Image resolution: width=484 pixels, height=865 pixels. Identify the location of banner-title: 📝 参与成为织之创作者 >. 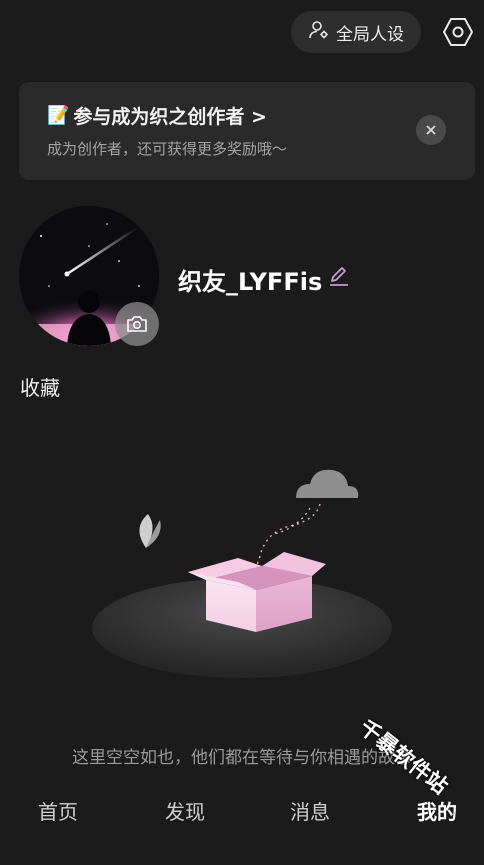
(157, 115).